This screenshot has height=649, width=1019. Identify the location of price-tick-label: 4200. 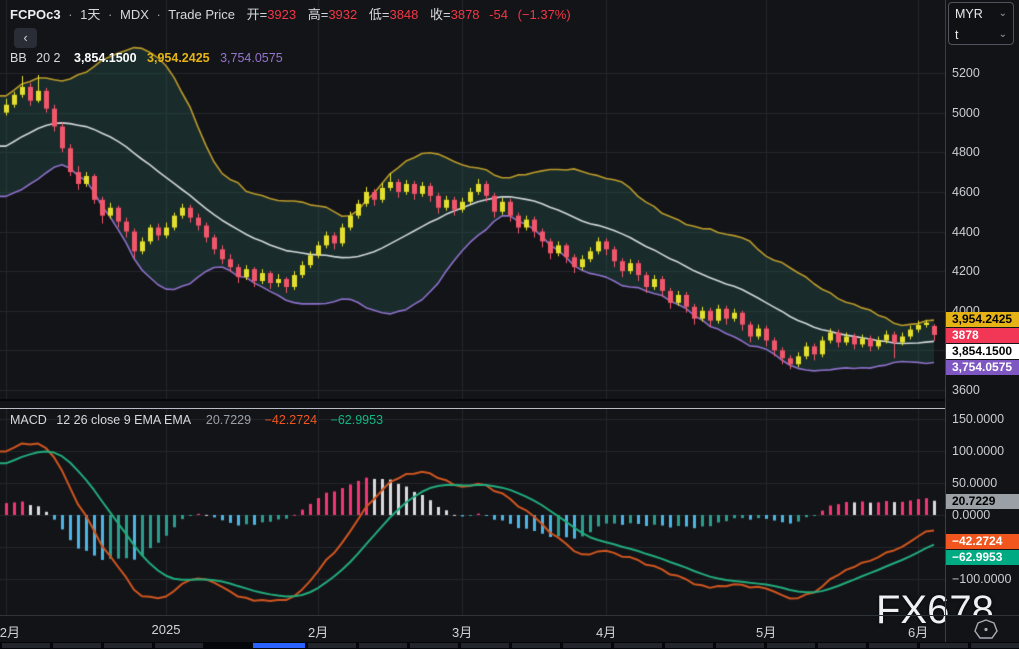
(966, 271).